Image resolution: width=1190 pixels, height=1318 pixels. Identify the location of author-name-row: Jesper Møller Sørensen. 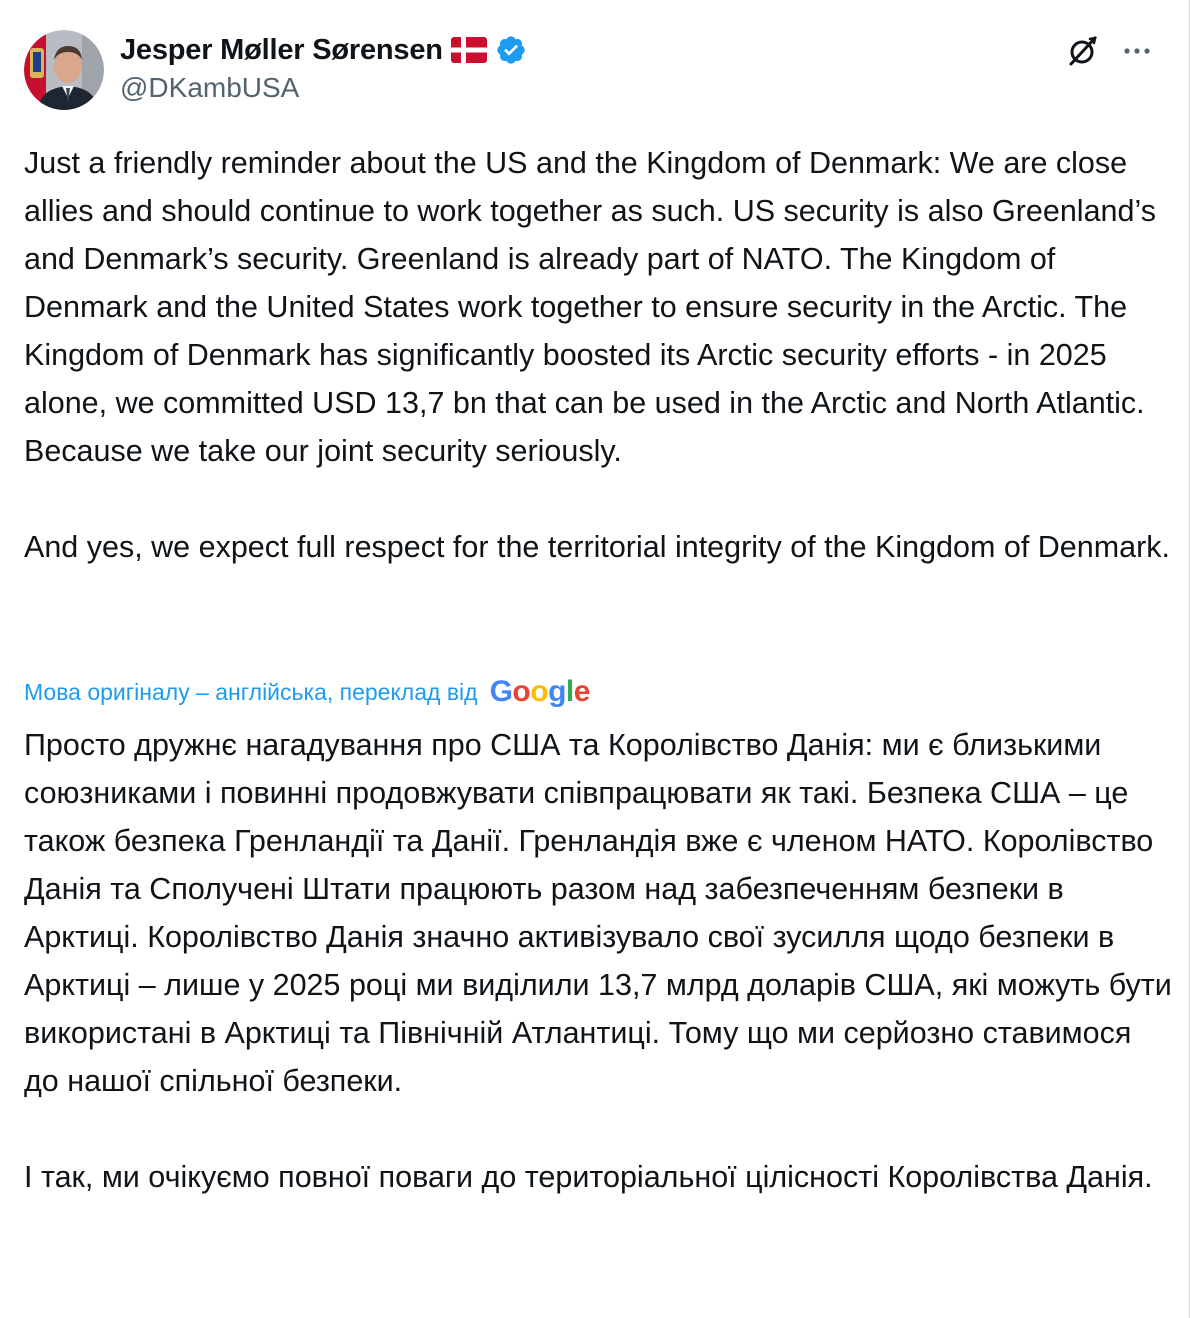
(323, 50).